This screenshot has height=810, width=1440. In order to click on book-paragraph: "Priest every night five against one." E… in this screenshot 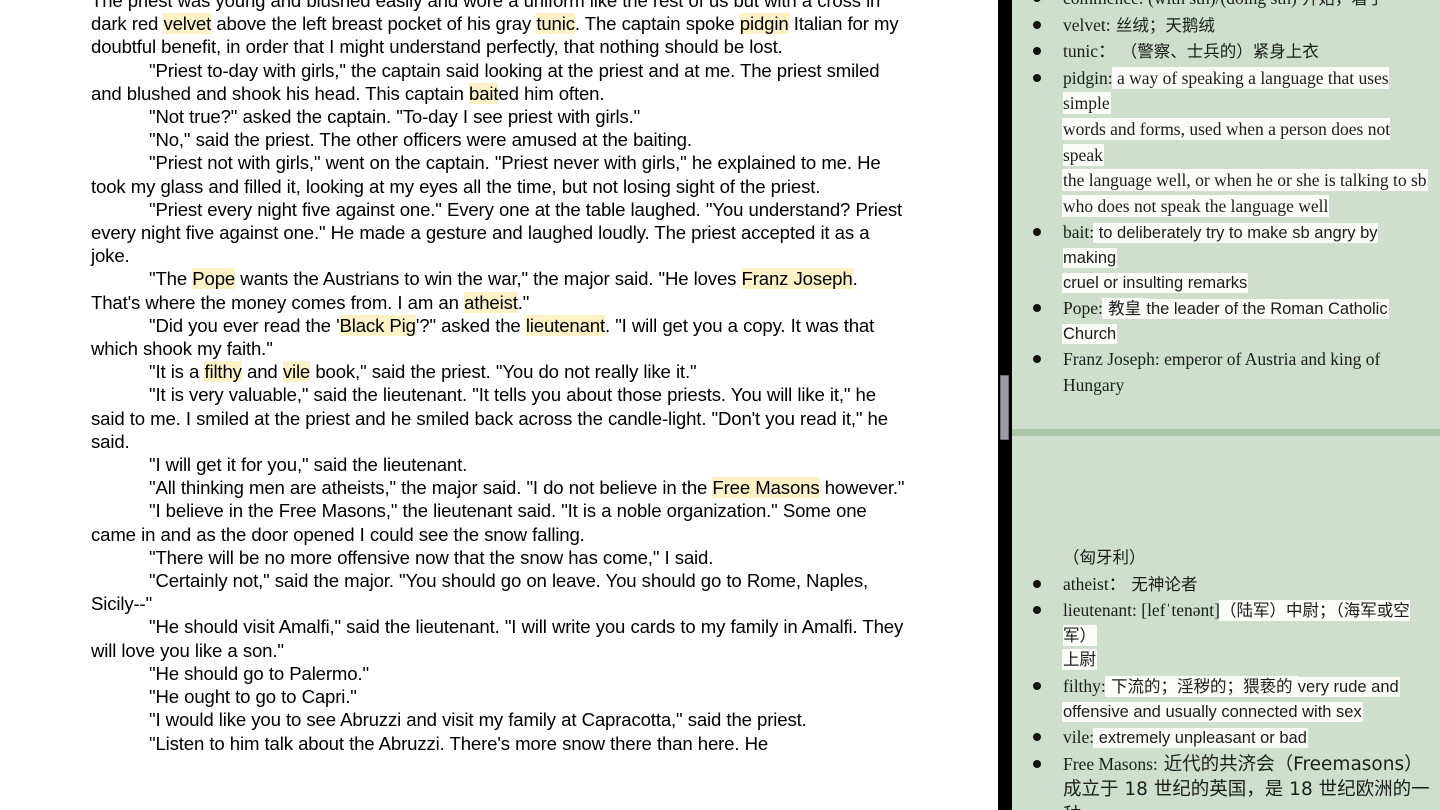, I will do `click(498, 233)`.